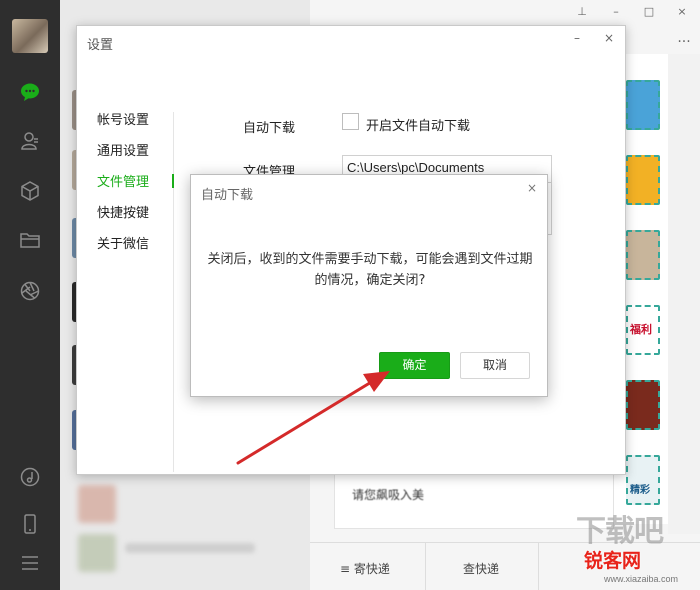 The height and width of the screenshot is (590, 700). Describe the element at coordinates (350, 121) in the screenshot. I see `auto-download-checkbox` at that location.